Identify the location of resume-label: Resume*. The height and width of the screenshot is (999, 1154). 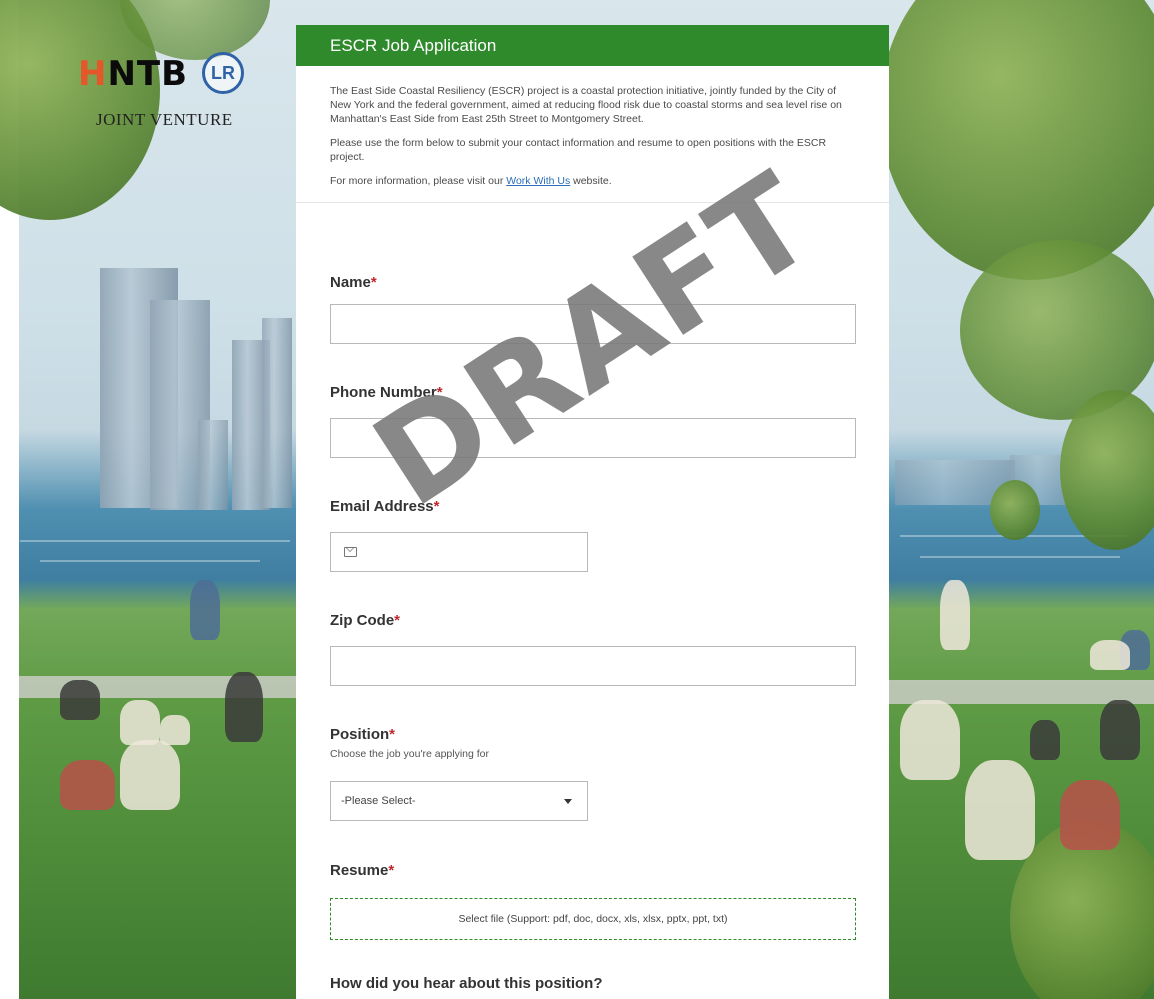
(362, 870).